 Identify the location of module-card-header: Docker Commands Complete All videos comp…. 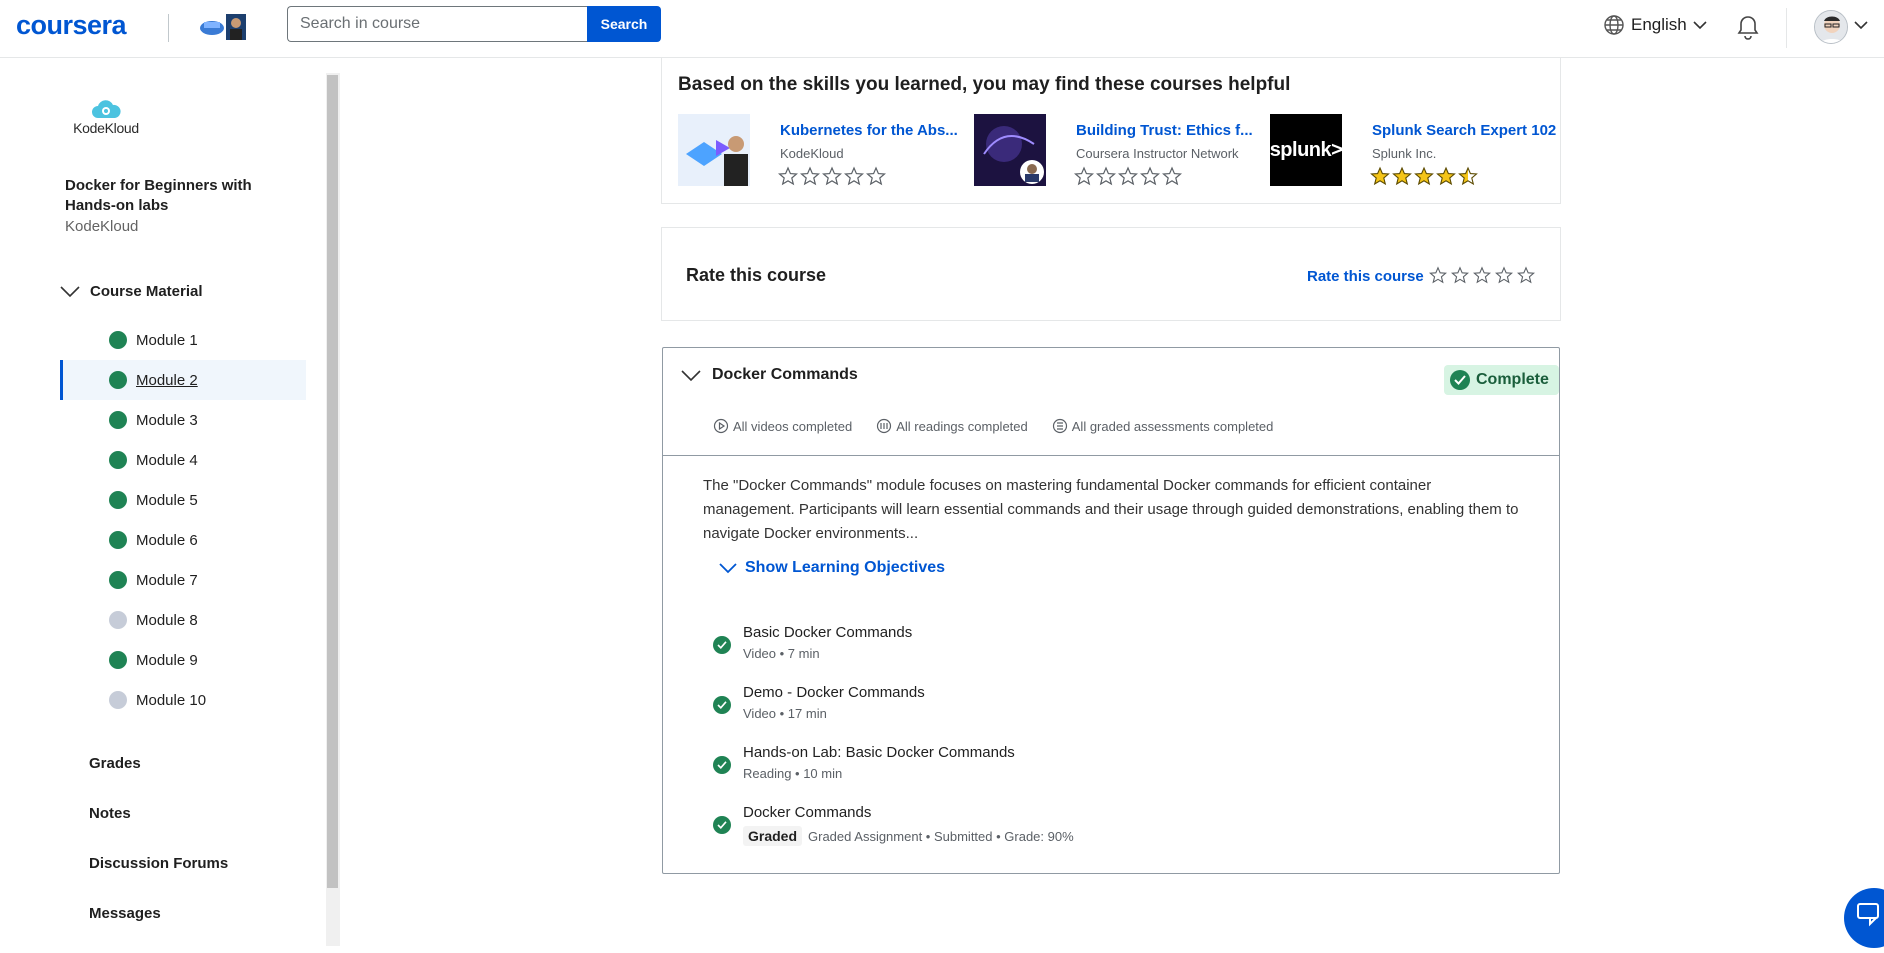
(1111, 402).